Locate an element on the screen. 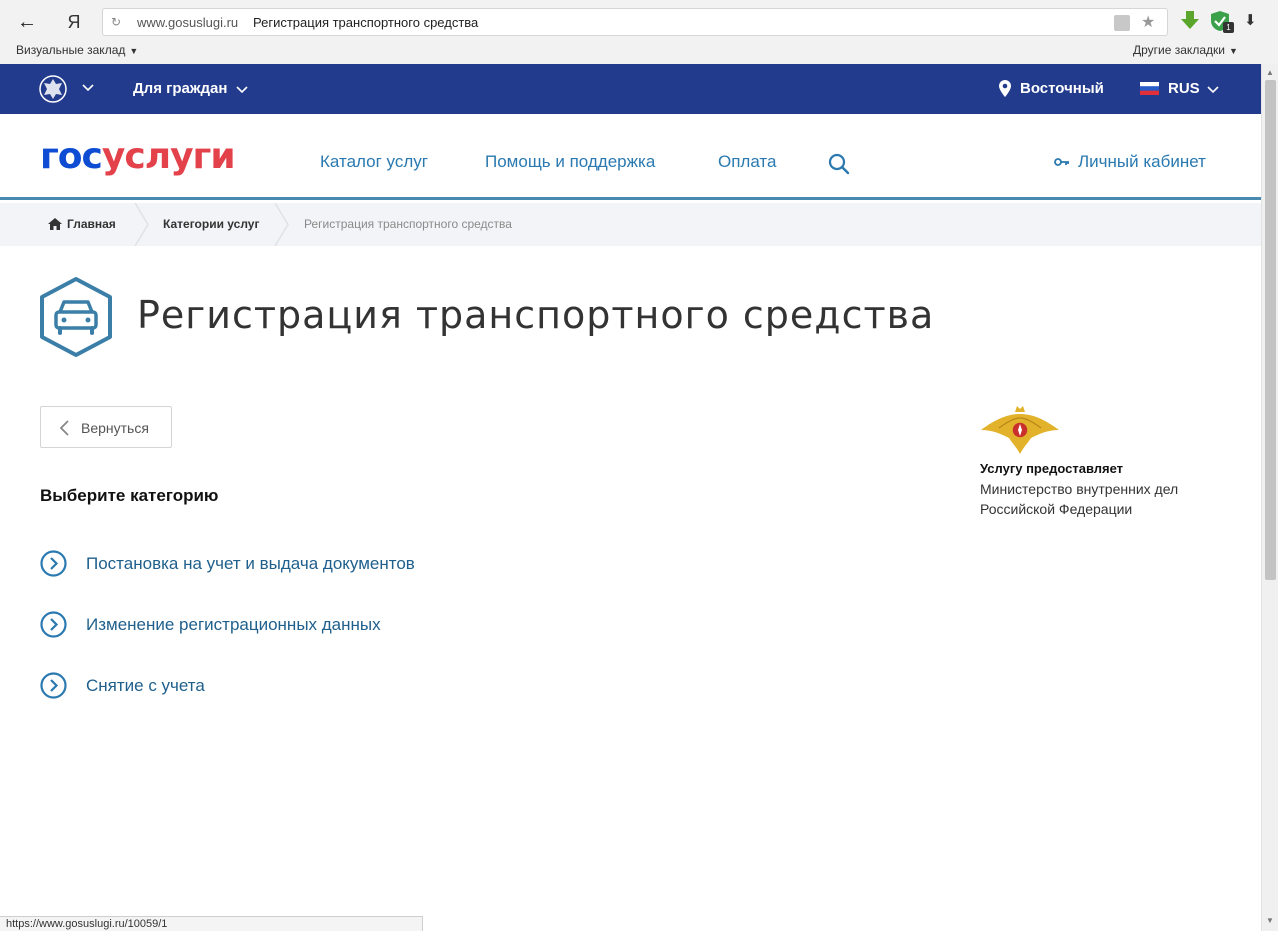  location-pin-icon is located at coordinates (1005, 88).